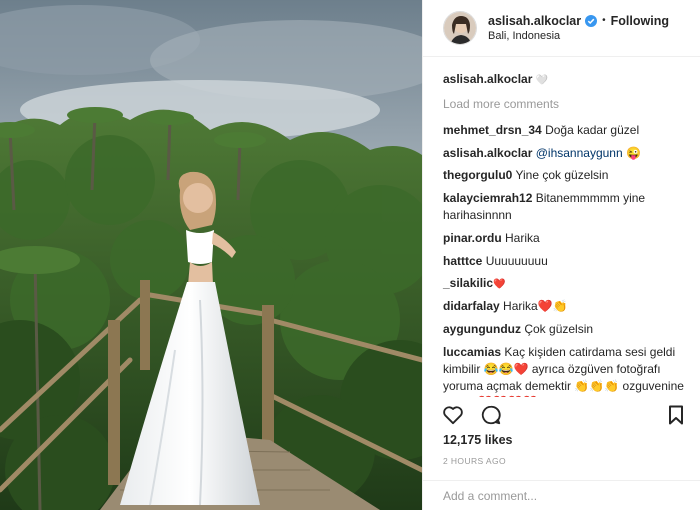  Describe the element at coordinates (592, 129) in the screenshot. I see `comment-text: Doğa kadar güzel` at that location.